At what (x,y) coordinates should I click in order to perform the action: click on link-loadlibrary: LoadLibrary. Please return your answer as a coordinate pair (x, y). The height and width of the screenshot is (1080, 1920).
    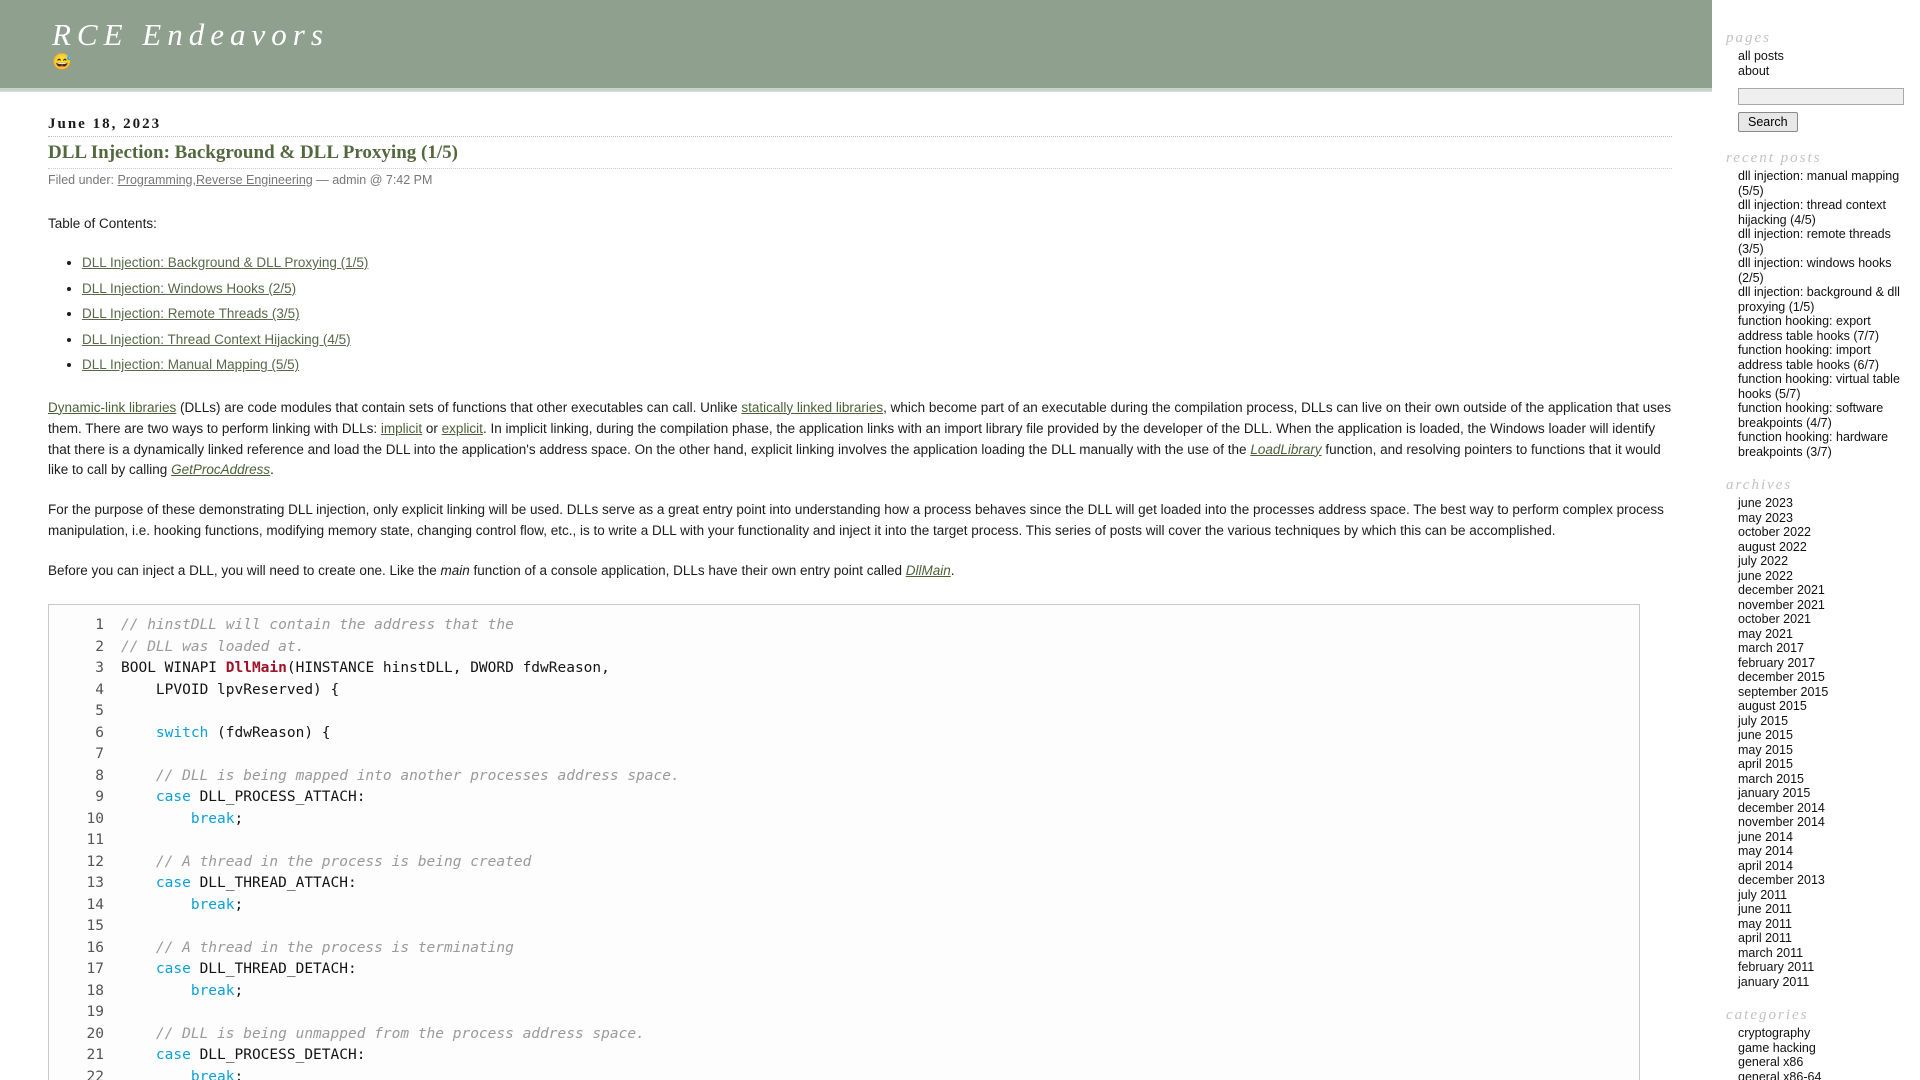
    Looking at the image, I should click on (1285, 449).